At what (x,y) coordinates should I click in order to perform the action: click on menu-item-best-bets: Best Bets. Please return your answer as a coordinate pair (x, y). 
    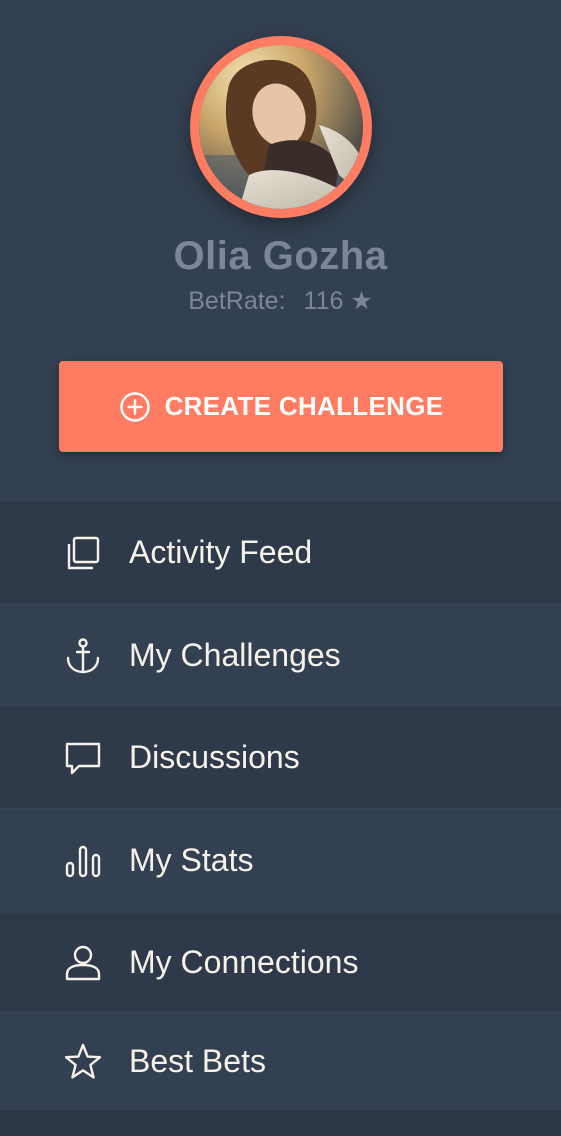
    Looking at the image, I should click on (280, 1061).